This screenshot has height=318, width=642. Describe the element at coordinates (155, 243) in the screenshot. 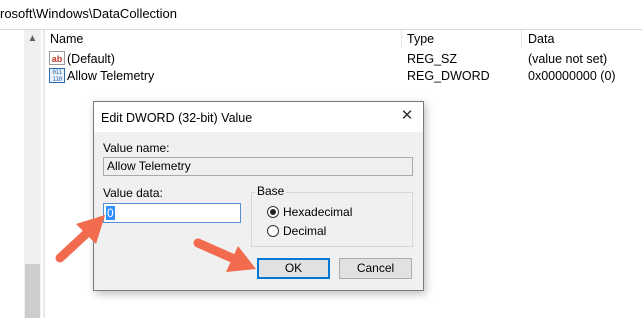

I see `annotation-arrows` at that location.